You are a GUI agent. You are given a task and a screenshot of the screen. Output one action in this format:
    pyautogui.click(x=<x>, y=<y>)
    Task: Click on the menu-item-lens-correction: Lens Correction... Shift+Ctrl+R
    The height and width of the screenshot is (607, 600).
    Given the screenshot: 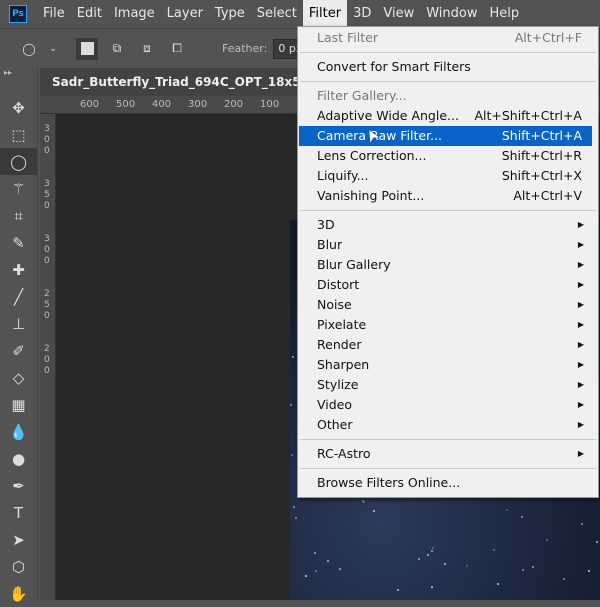 What is the action you would take?
    pyautogui.click(x=448, y=156)
    